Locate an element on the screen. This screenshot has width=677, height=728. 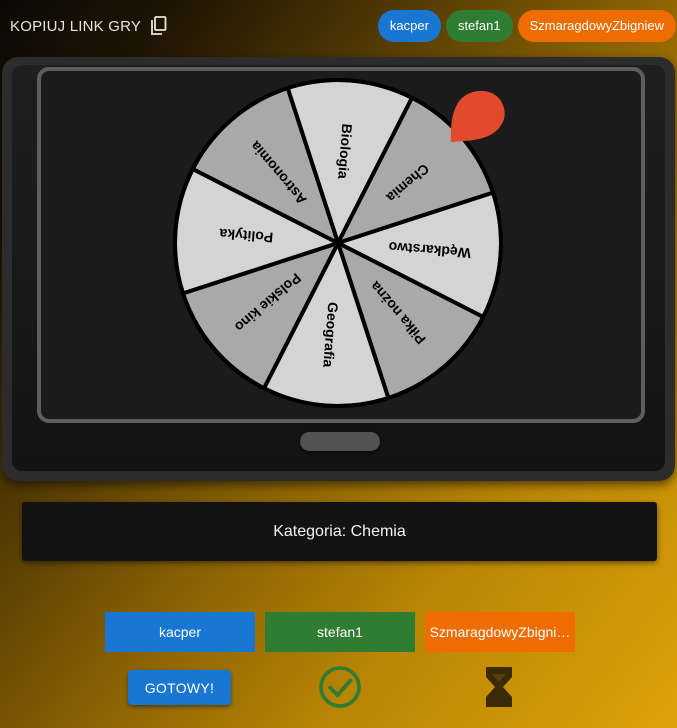
ready-button: GOTOWY! is located at coordinates (179, 687).